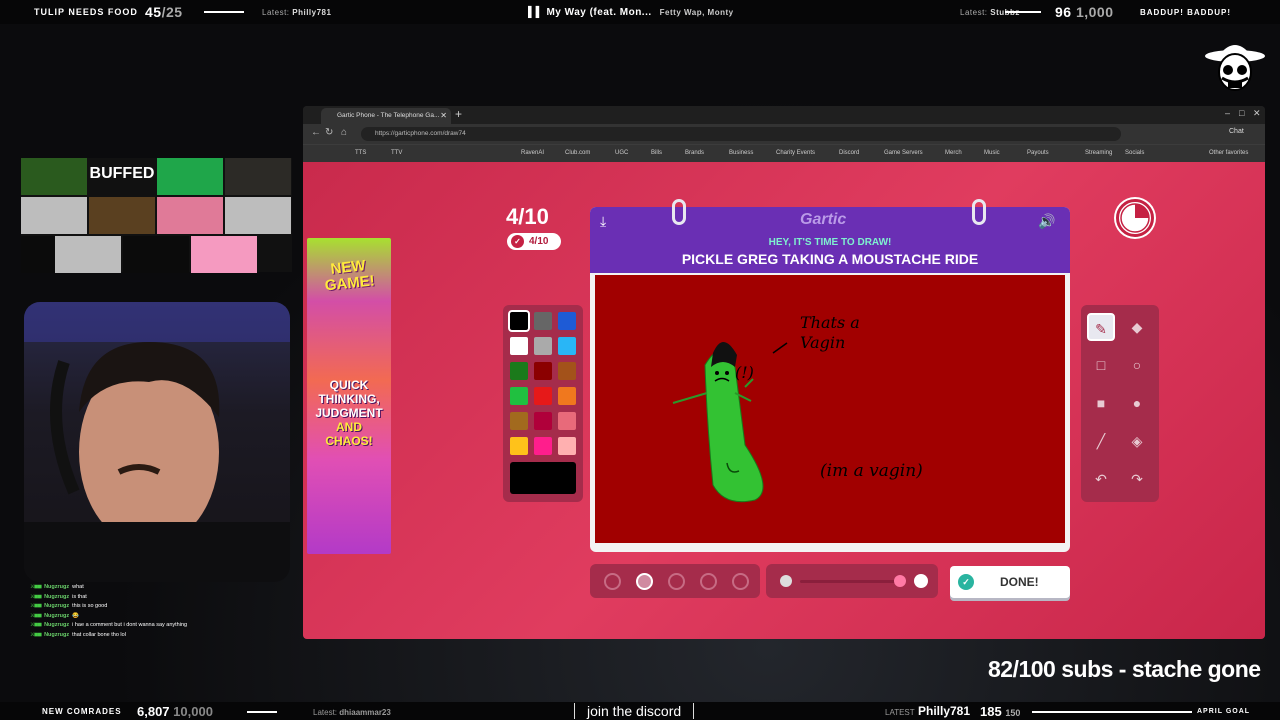 The width and height of the screenshot is (1280, 720). What do you see at coordinates (903, 153) in the screenshot?
I see `bookmark: Game Servers` at bounding box center [903, 153].